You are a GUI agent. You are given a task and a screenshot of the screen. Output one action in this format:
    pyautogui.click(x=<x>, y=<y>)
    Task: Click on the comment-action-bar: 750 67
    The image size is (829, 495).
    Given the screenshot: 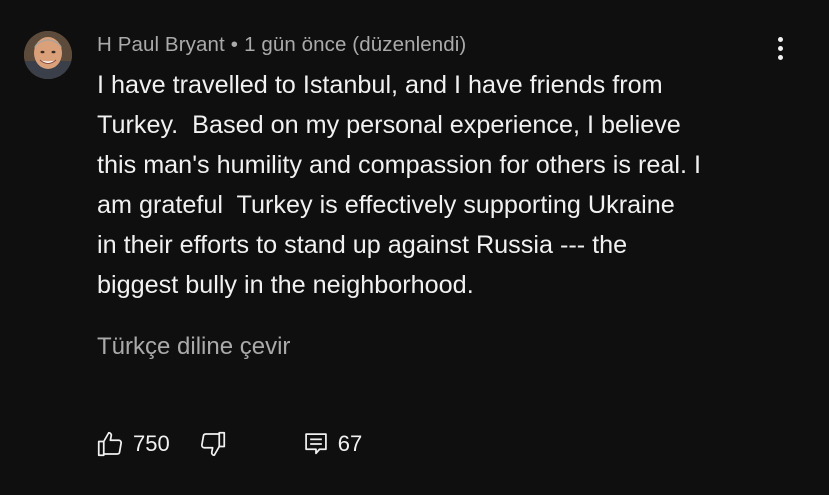 What is the action you would take?
    pyautogui.click(x=228, y=444)
    